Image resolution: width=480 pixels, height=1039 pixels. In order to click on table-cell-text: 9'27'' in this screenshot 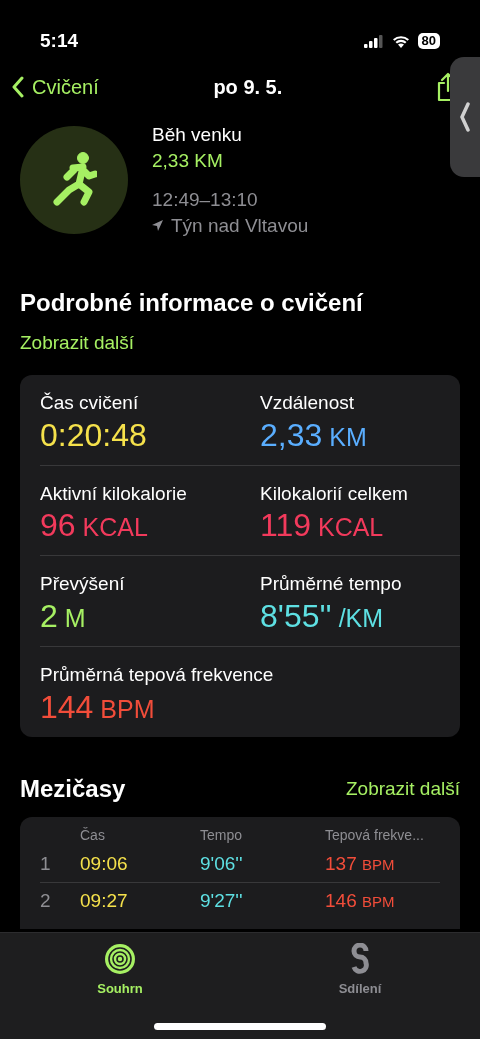, I will do `click(222, 900)`.